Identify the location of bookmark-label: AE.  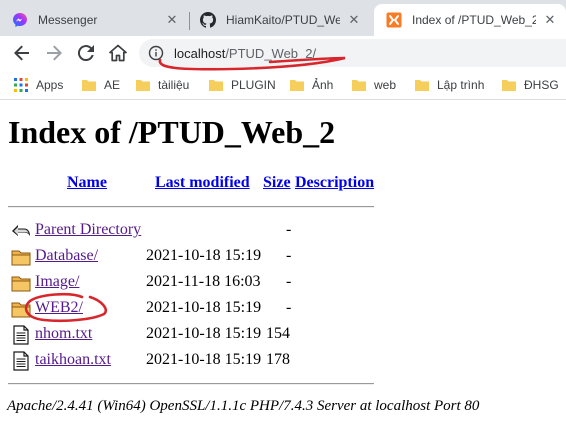
(112, 85).